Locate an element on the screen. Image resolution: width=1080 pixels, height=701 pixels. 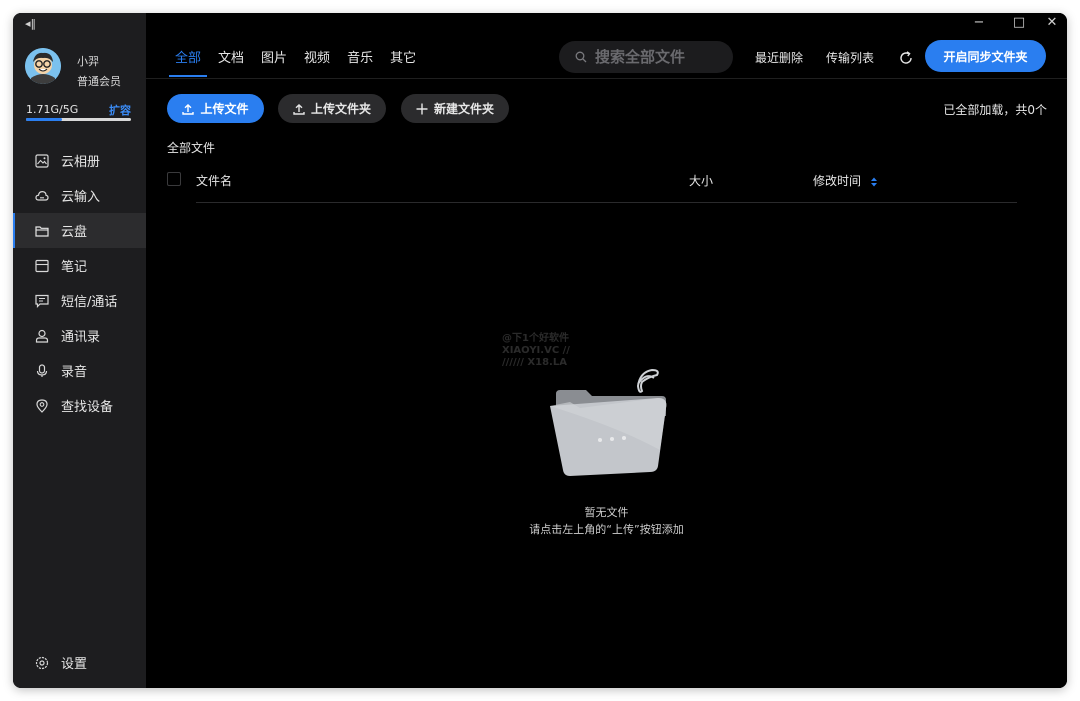
enable-sync-folder-button: 开启同步文件夹 is located at coordinates (985, 56).